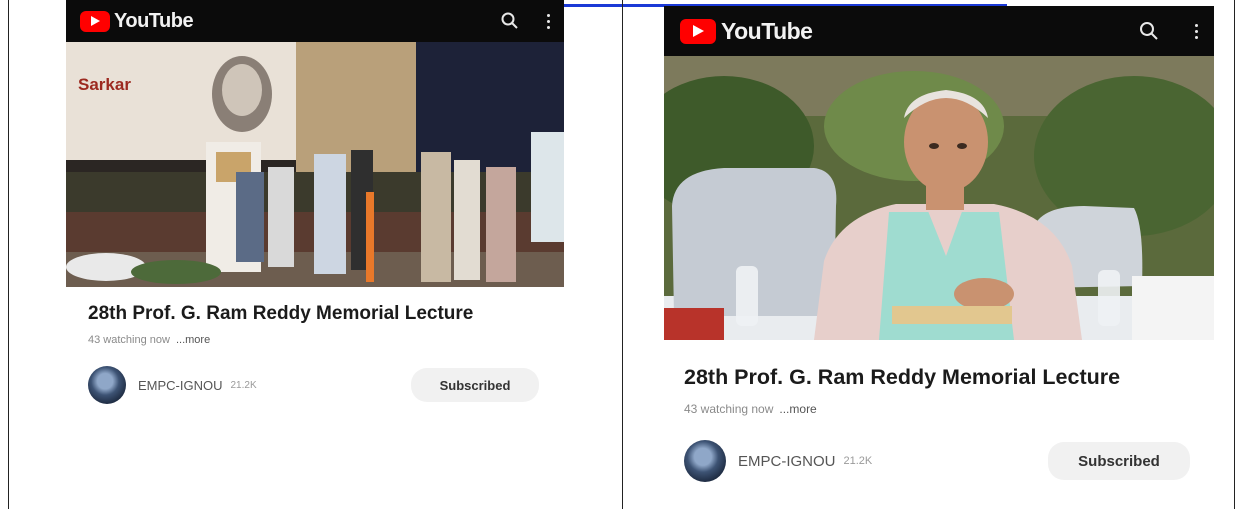 The height and width of the screenshot is (509, 1244). I want to click on frame-divider-right, so click(1234, 254).